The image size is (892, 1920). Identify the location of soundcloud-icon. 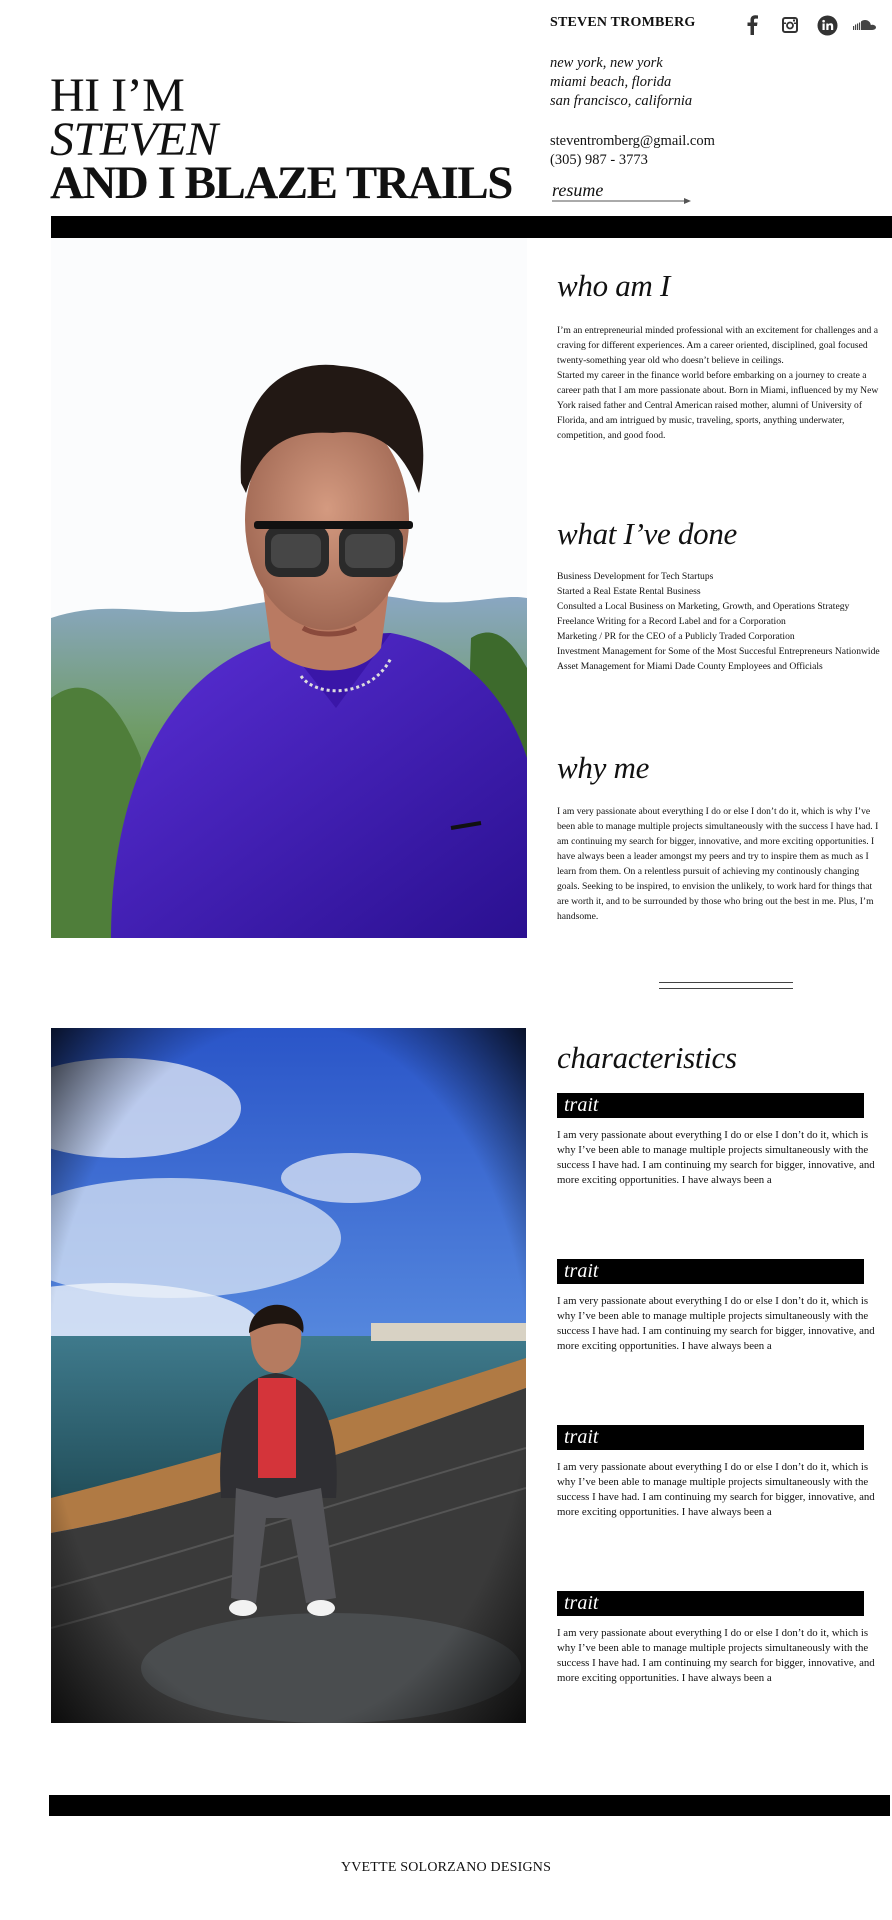
(864, 25).